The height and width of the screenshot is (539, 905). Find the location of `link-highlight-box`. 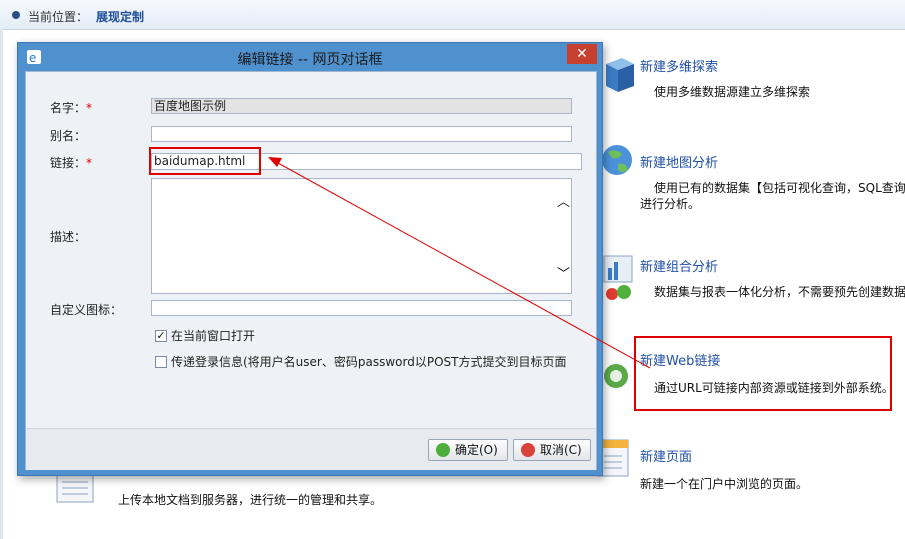

link-highlight-box is located at coordinates (205, 161).